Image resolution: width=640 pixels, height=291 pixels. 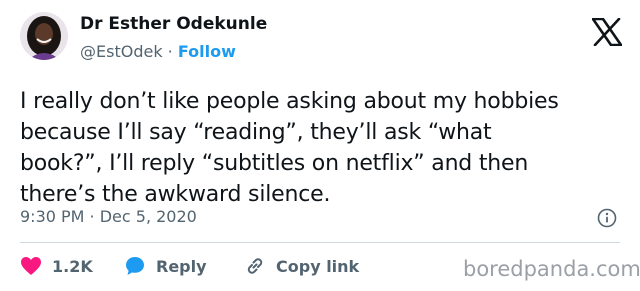 I want to click on follow-button: Follow, so click(x=207, y=51).